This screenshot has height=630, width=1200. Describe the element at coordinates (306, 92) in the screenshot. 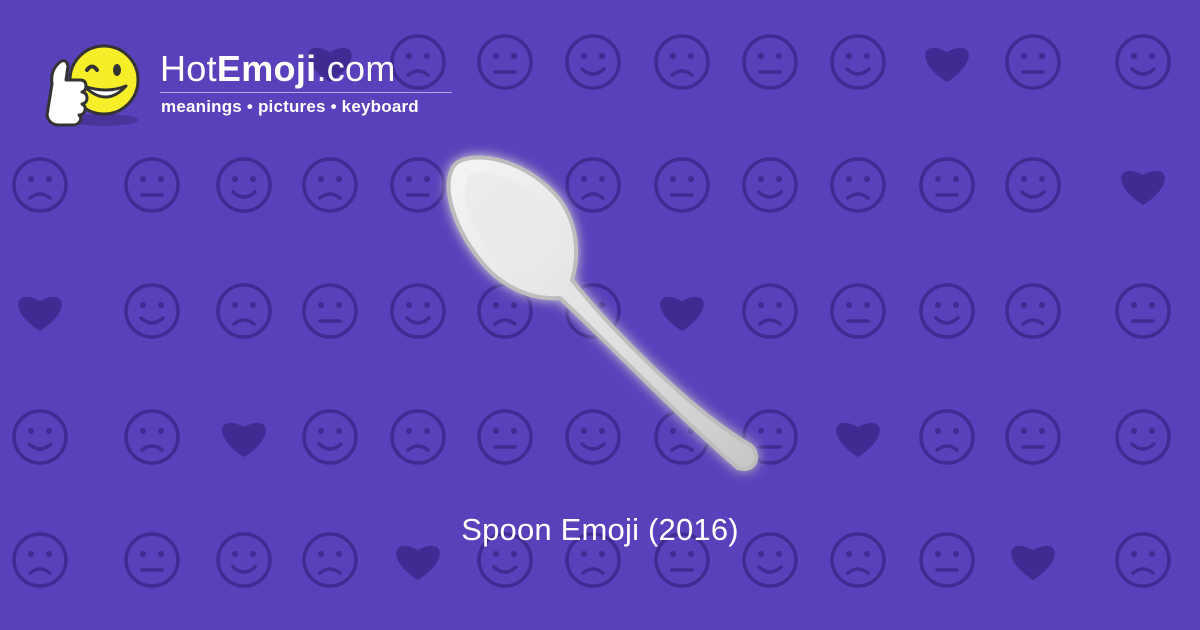

I see `logo-divider` at that location.